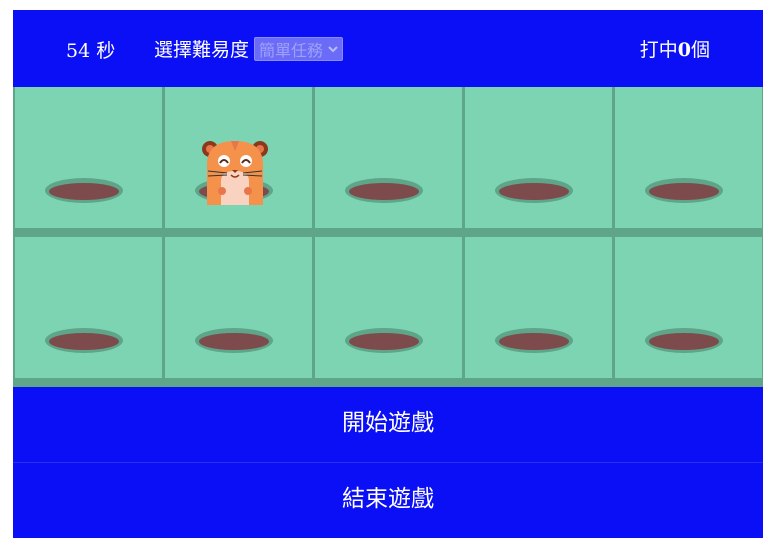  Describe the element at coordinates (202, 50) in the screenshot. I see `difficulty-label: 選擇難易度` at that location.